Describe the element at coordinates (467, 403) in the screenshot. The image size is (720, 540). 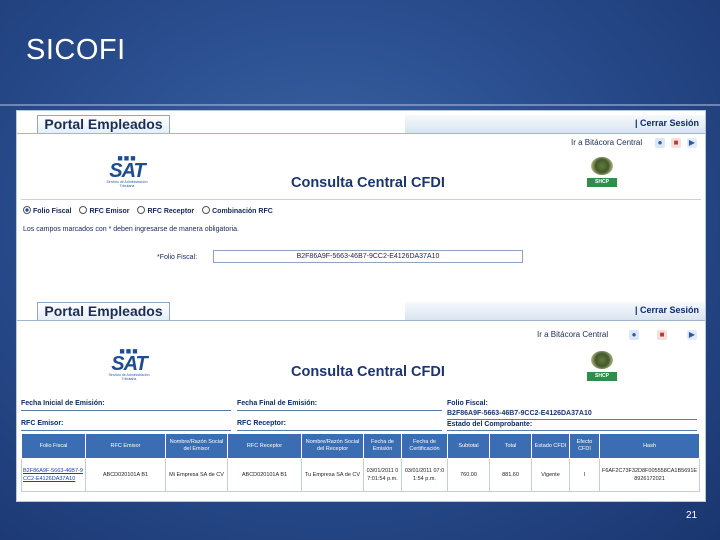
I see `folio-fiscal-label: Folio Fiscal:` at that location.